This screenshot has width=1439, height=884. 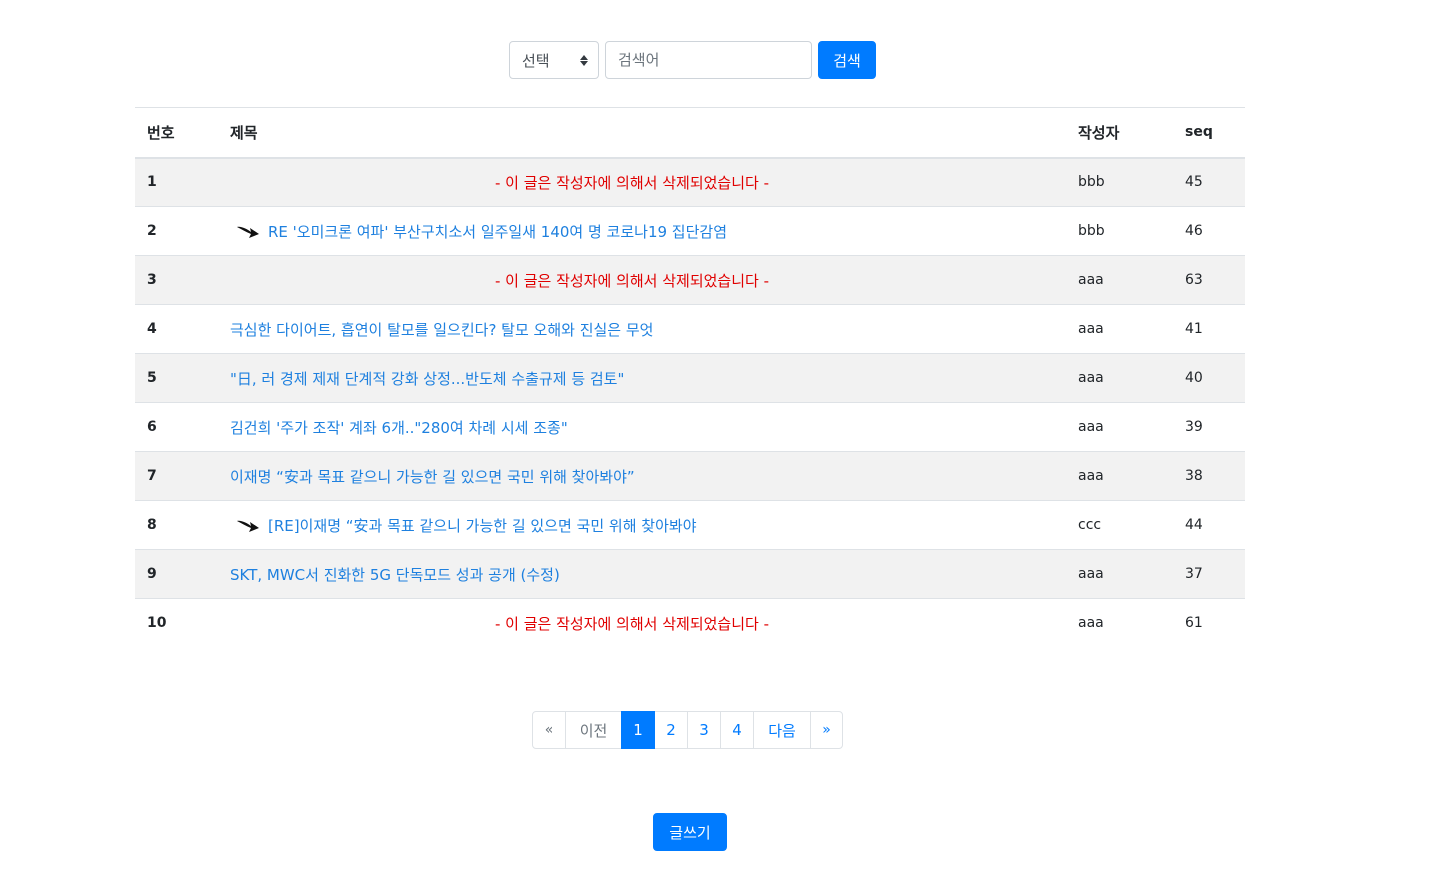 What do you see at coordinates (826, 730) in the screenshot?
I see `page-last-button: »` at bounding box center [826, 730].